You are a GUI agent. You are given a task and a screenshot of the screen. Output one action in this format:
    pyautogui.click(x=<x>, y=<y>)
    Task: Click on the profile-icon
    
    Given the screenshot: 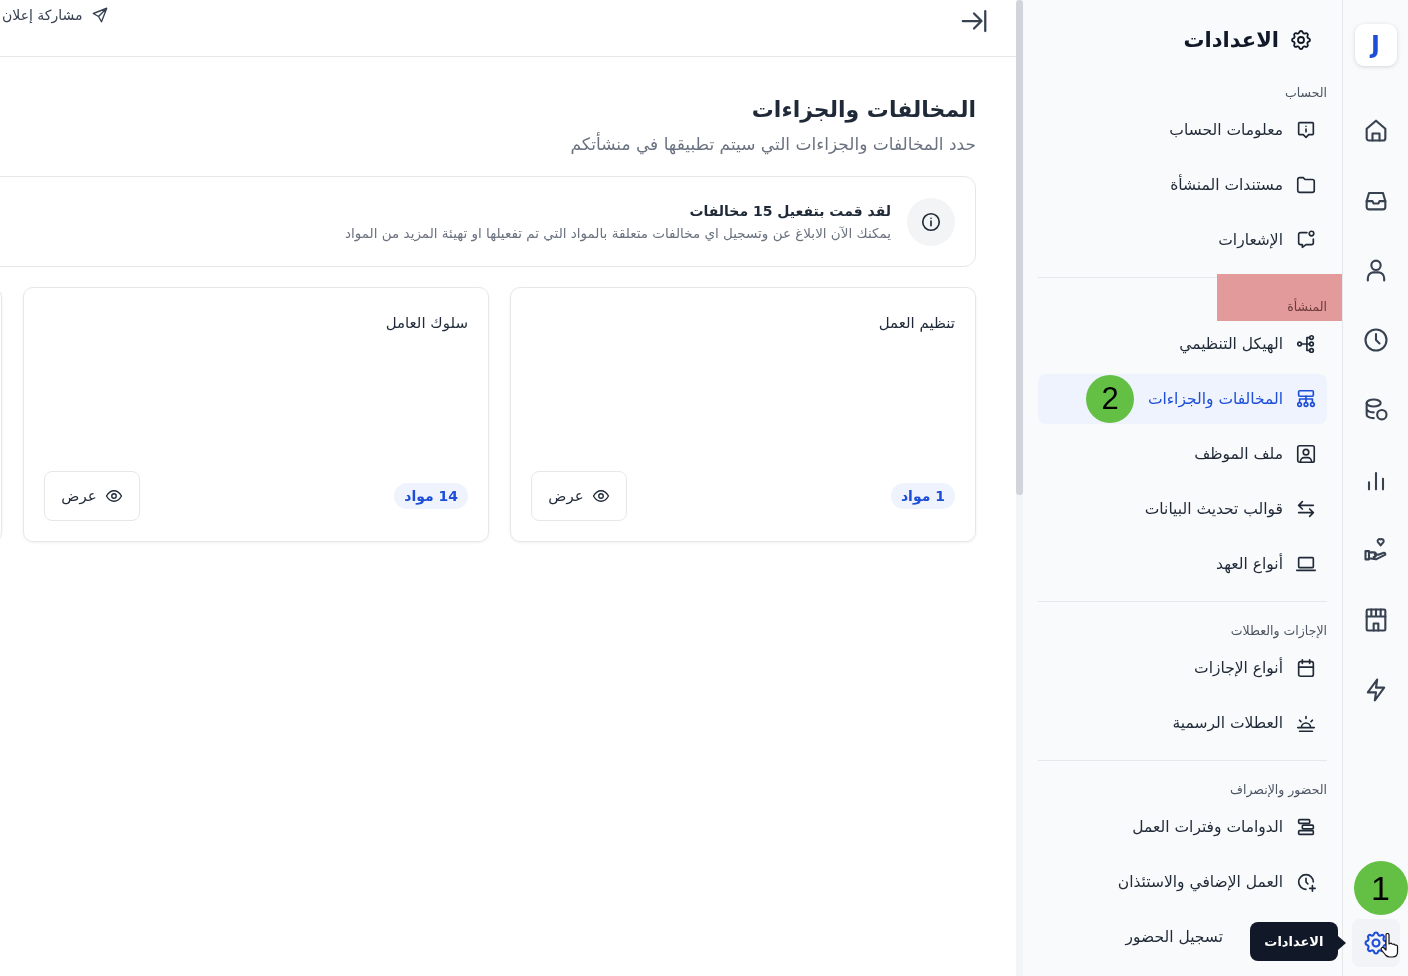 What is the action you would take?
    pyautogui.click(x=1306, y=454)
    